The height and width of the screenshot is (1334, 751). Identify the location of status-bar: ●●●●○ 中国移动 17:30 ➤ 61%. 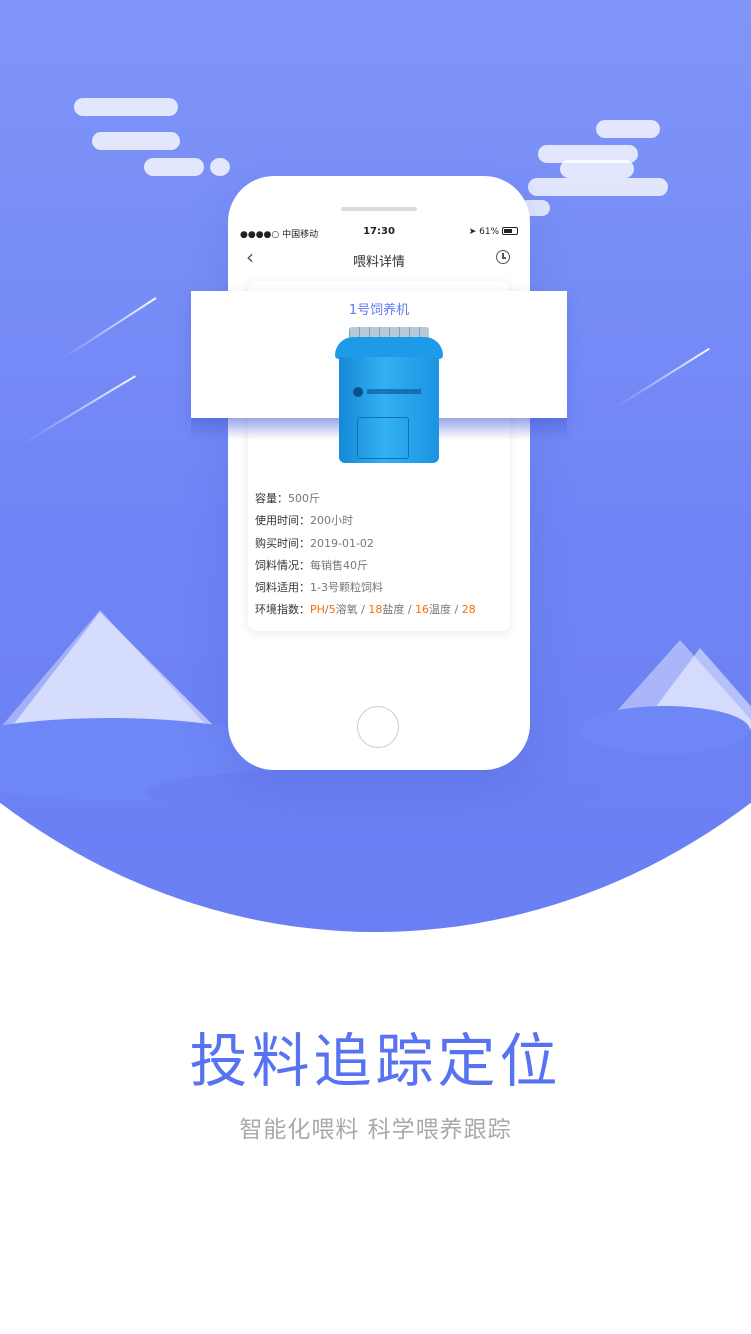
(379, 233).